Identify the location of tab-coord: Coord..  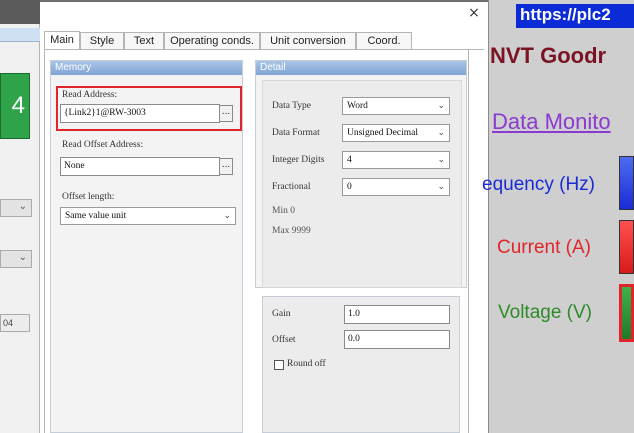
(384, 40).